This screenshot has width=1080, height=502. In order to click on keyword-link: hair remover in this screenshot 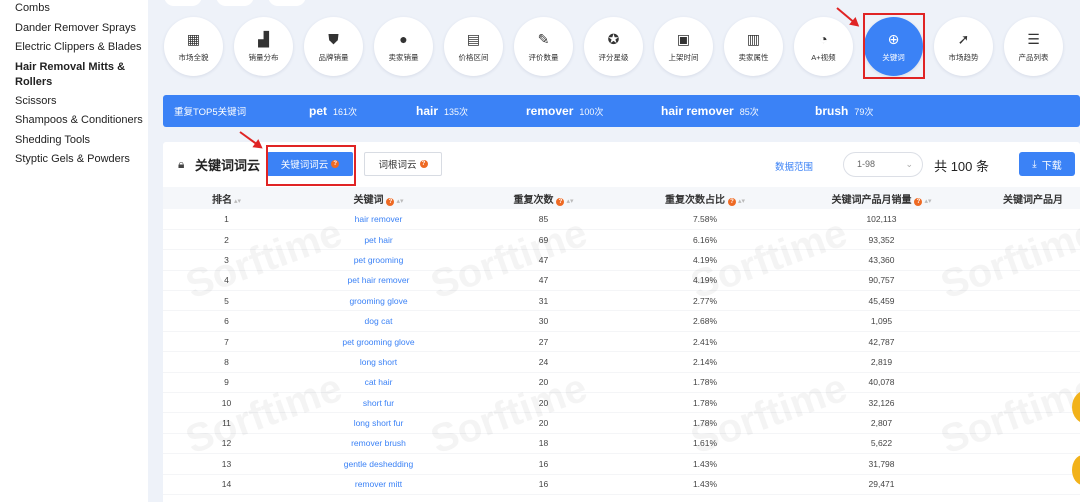, I will do `click(378, 219)`.